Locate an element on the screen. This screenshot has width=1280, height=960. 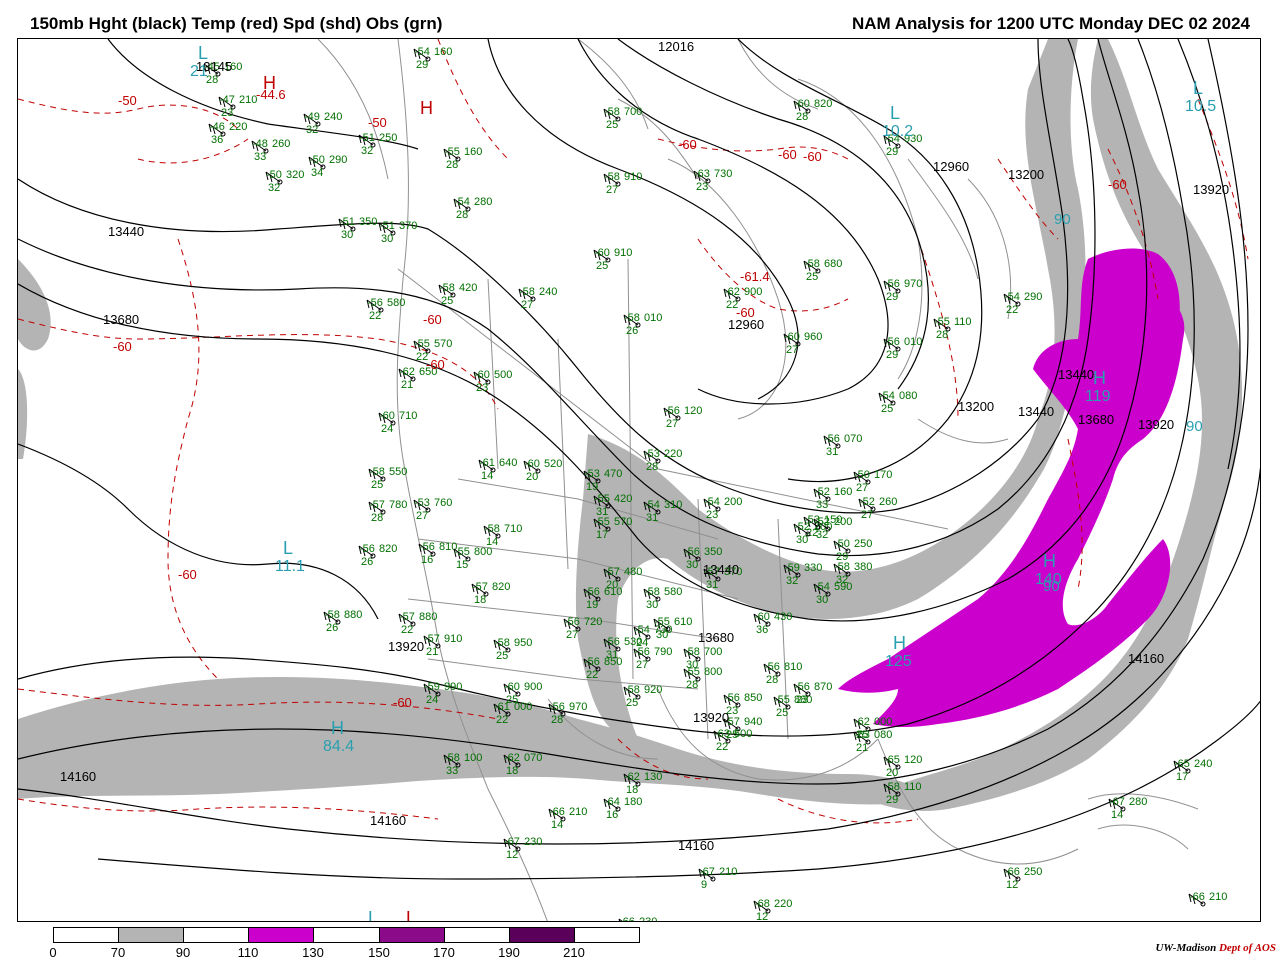
obs-height: 010 is located at coordinates (913, 342).